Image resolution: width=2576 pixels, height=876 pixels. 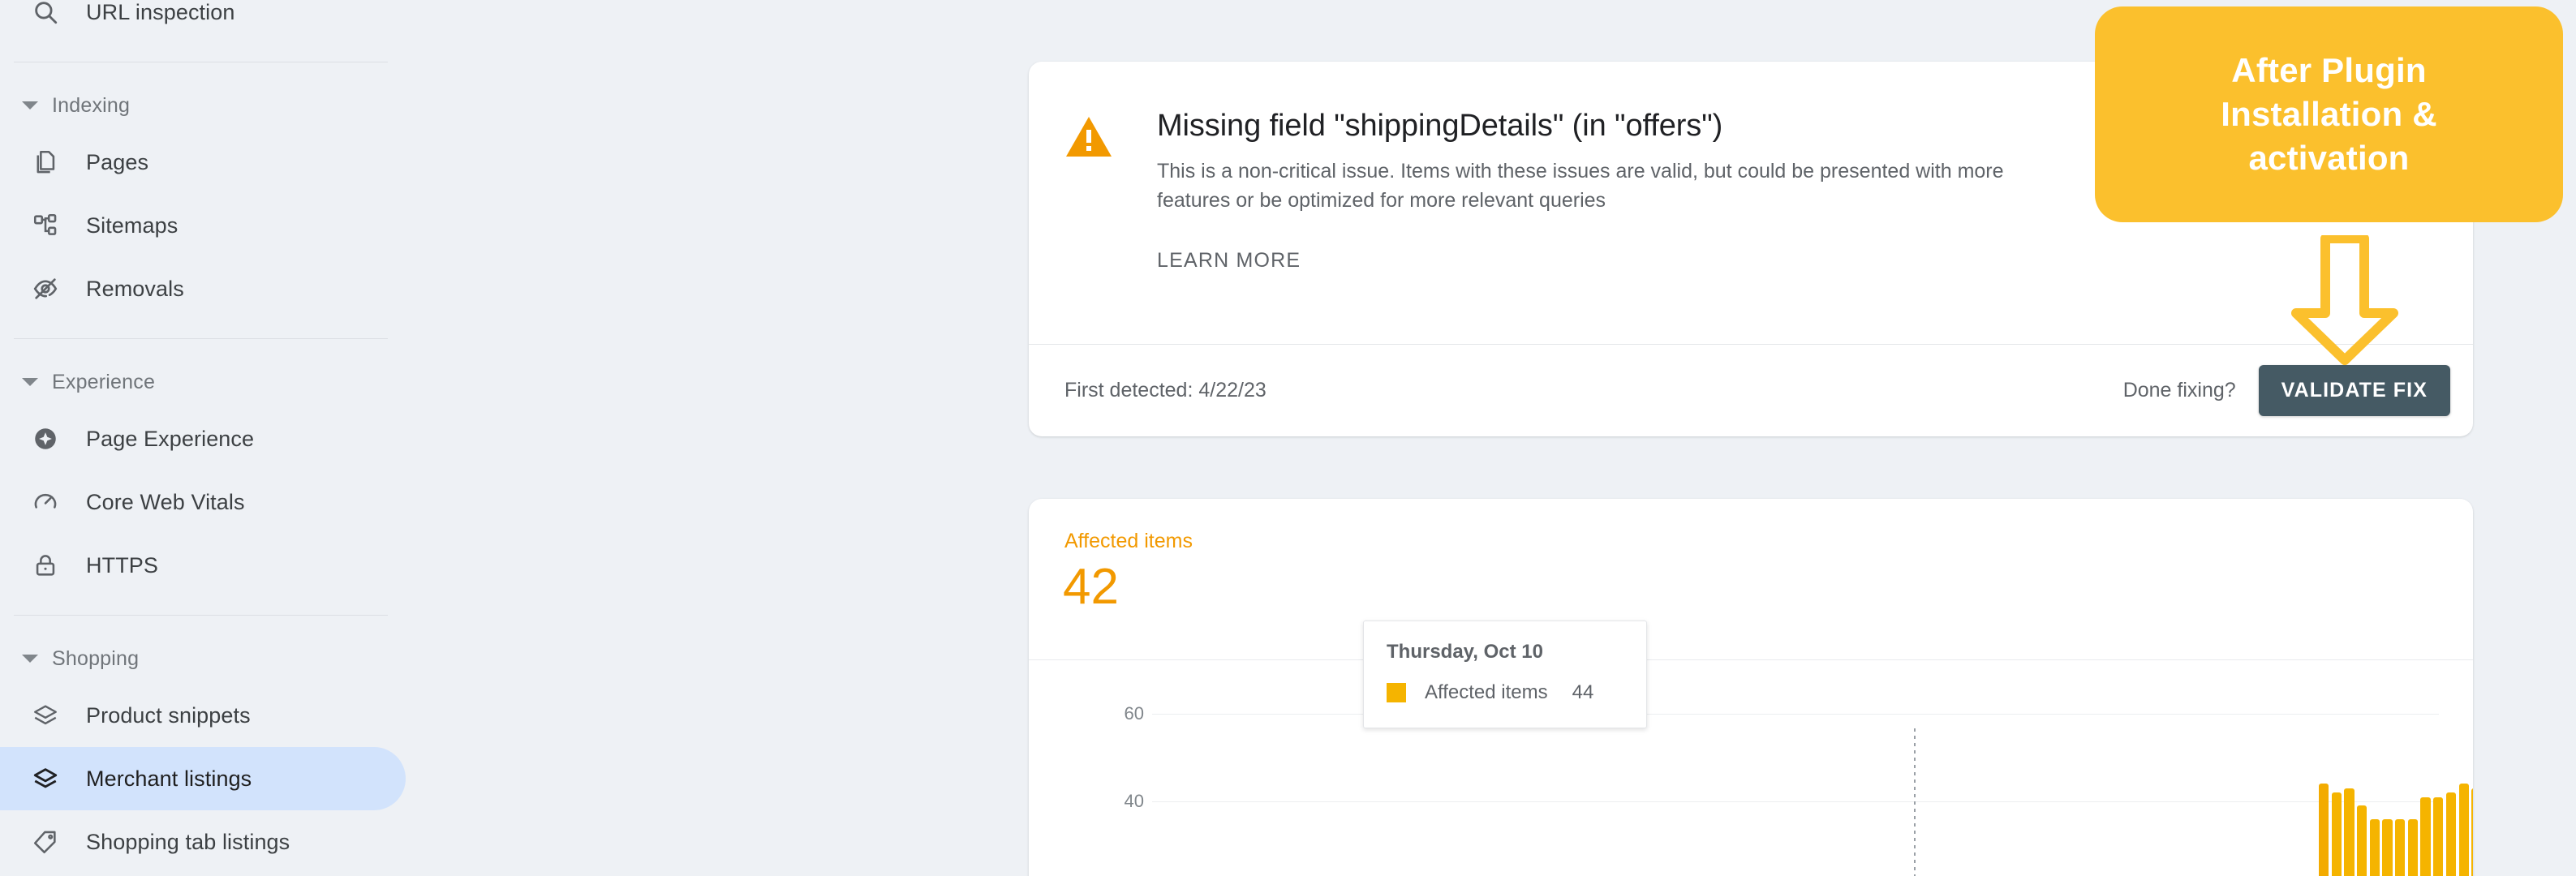 What do you see at coordinates (45, 503) in the screenshot?
I see `speedometer-icon` at bounding box center [45, 503].